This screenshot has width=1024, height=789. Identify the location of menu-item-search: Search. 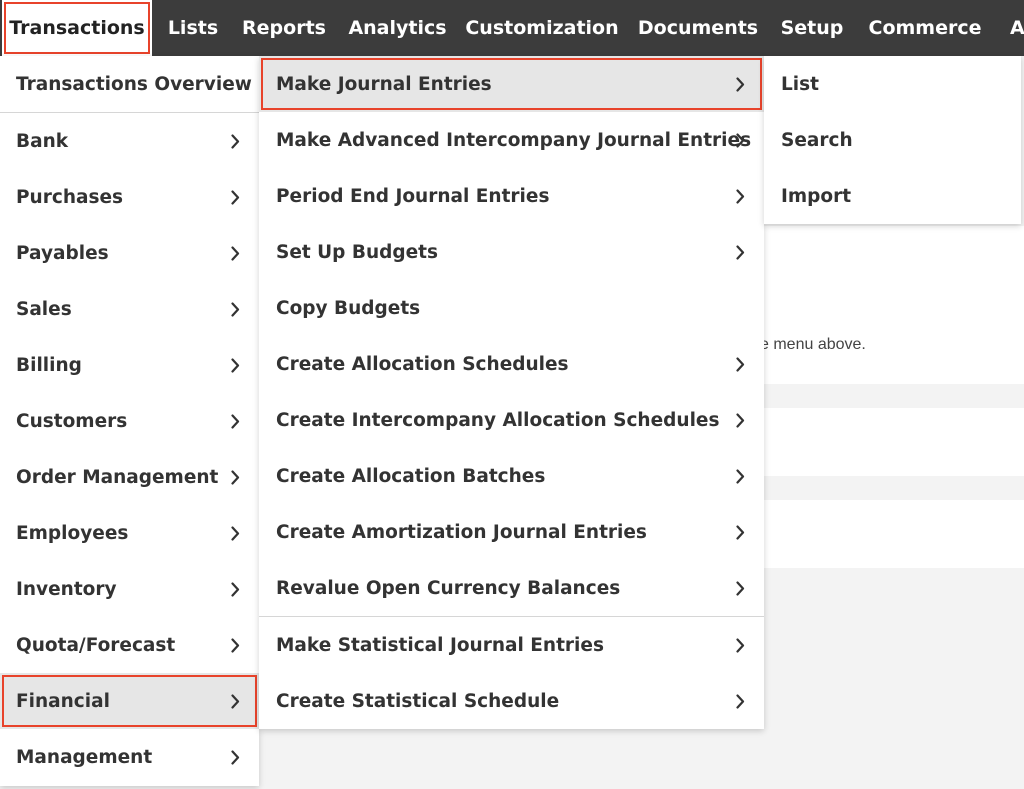
(892, 140).